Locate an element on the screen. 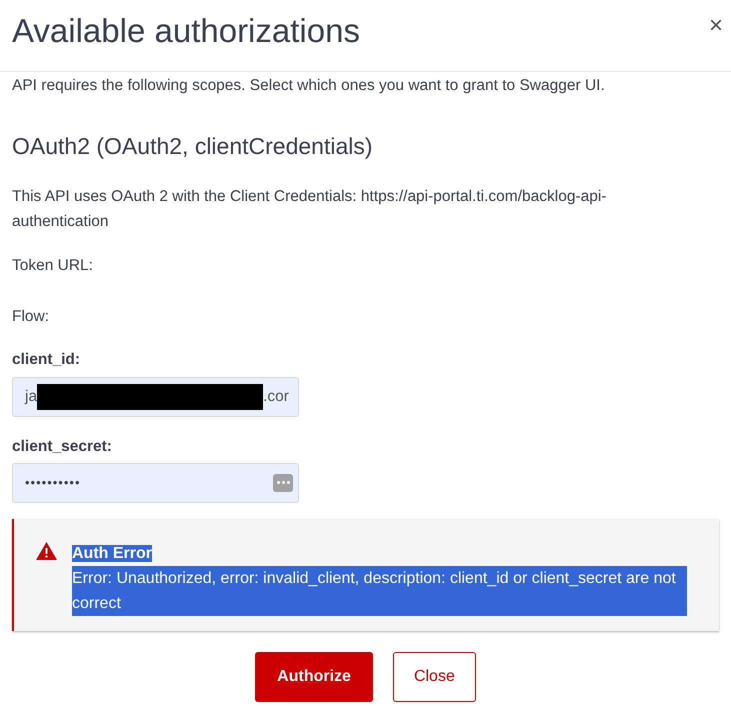  warning-icon is located at coordinates (46, 551).